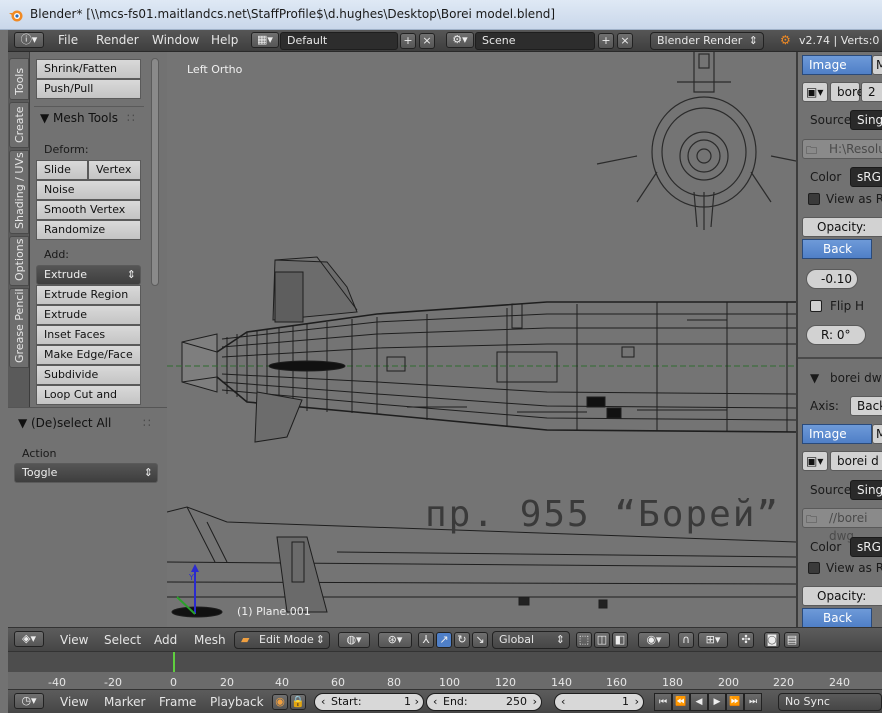  What do you see at coordinates (74, 640) in the screenshot?
I see `menu-view: View` at bounding box center [74, 640].